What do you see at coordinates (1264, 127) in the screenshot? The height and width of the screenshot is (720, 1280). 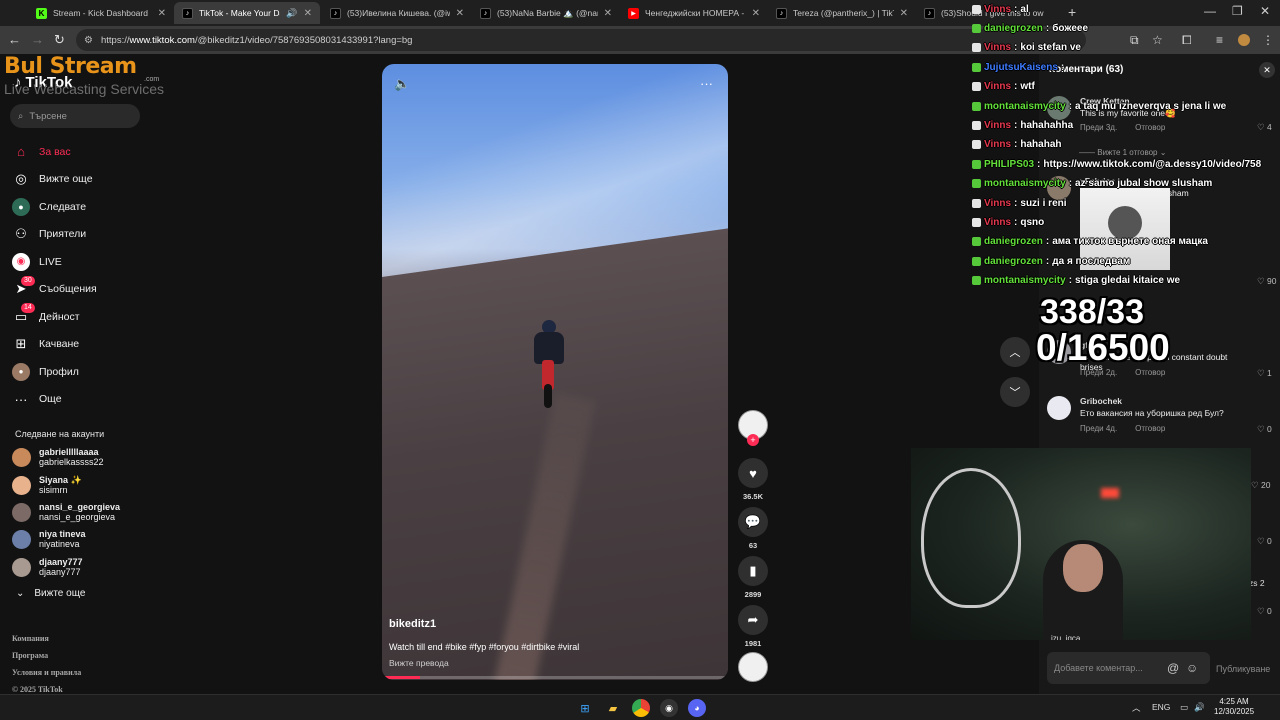 I see `comment-likes: ♡ 4` at bounding box center [1264, 127].